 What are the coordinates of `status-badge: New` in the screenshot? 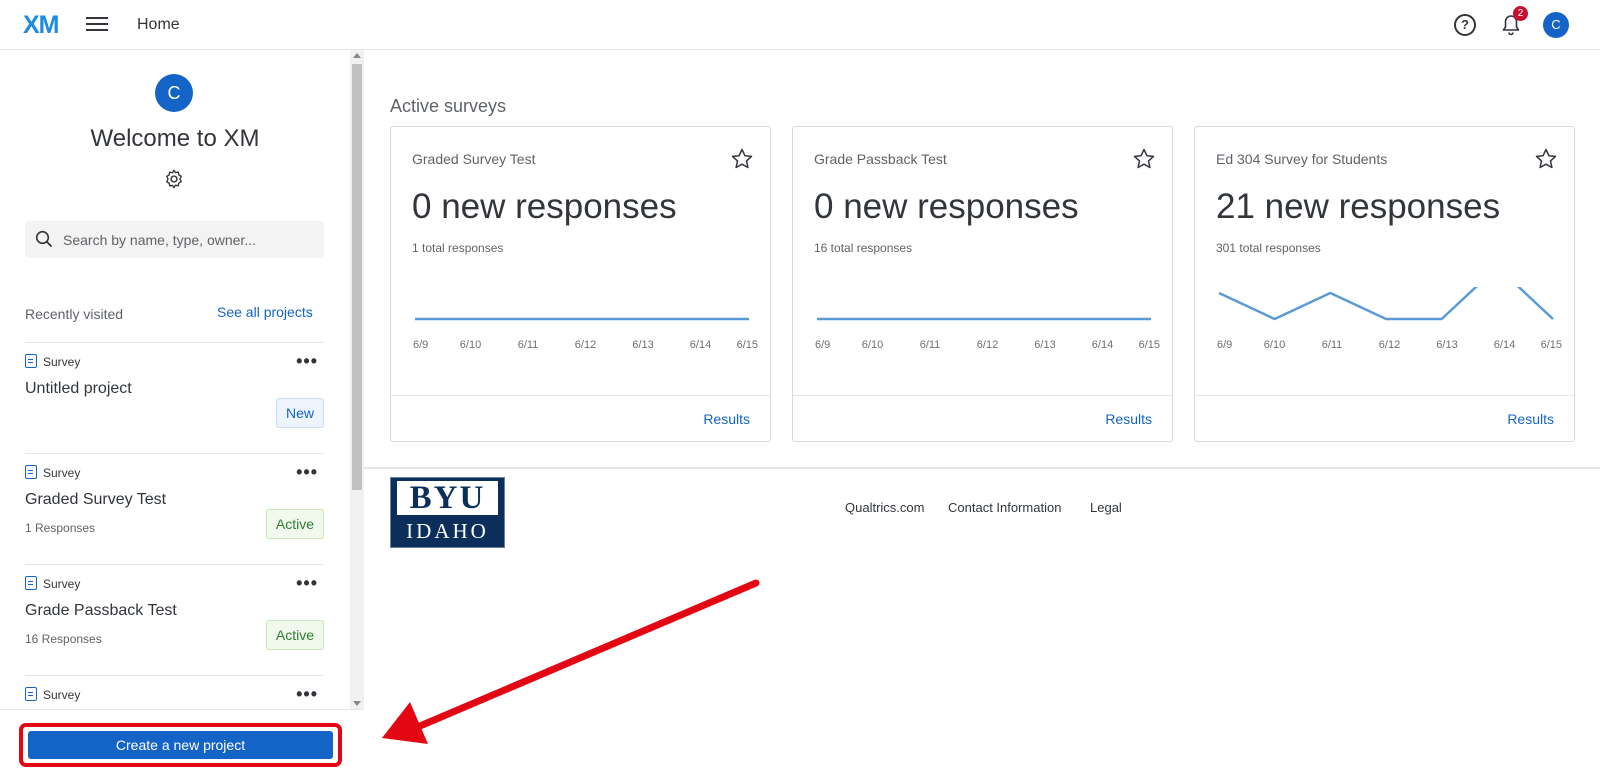 It's located at (299, 413).